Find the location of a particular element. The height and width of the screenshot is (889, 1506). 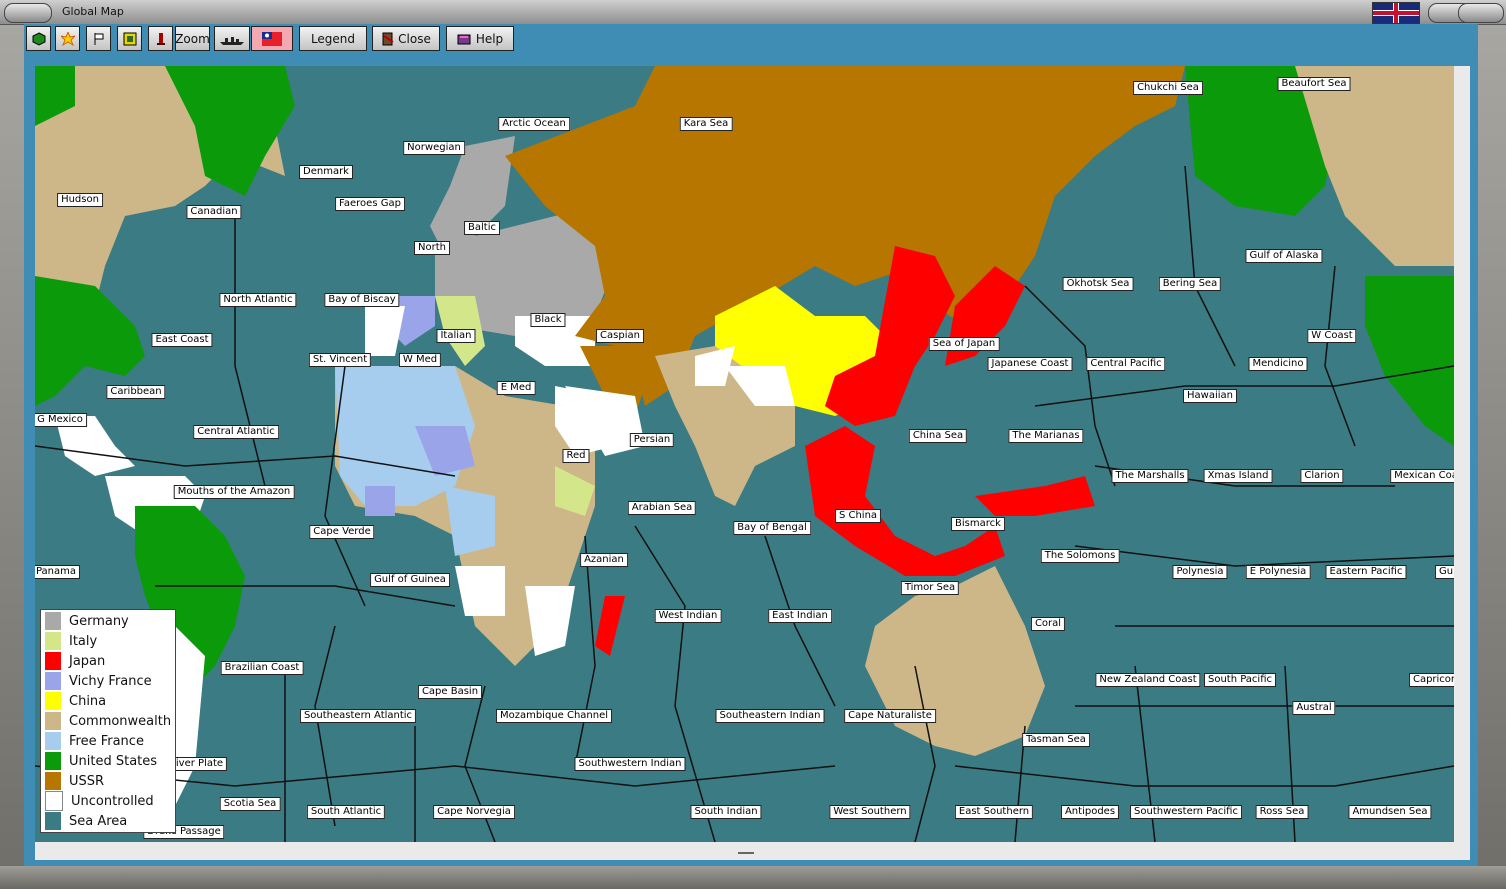

sea-area-label: Gu is located at coordinates (1444, 572).